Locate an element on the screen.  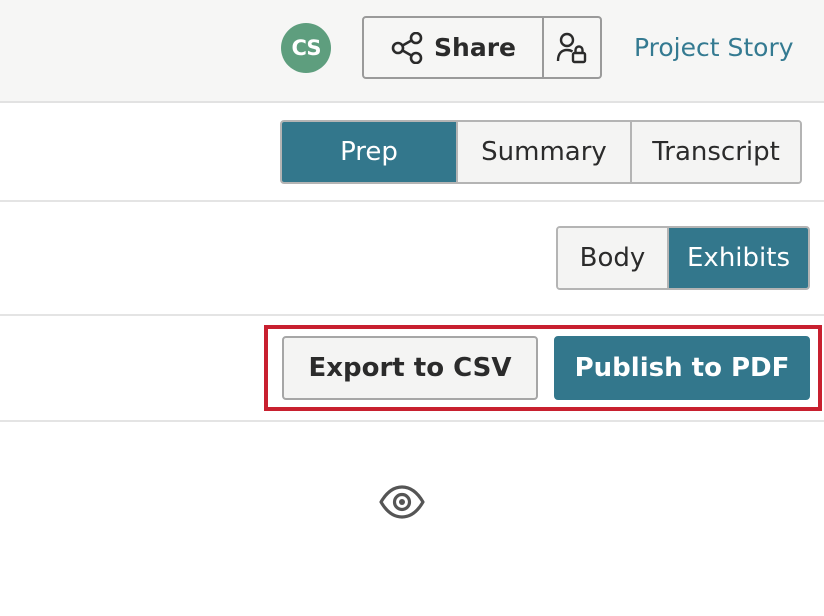
view-tabs: Prep Summary Transcript is located at coordinates (541, 152).